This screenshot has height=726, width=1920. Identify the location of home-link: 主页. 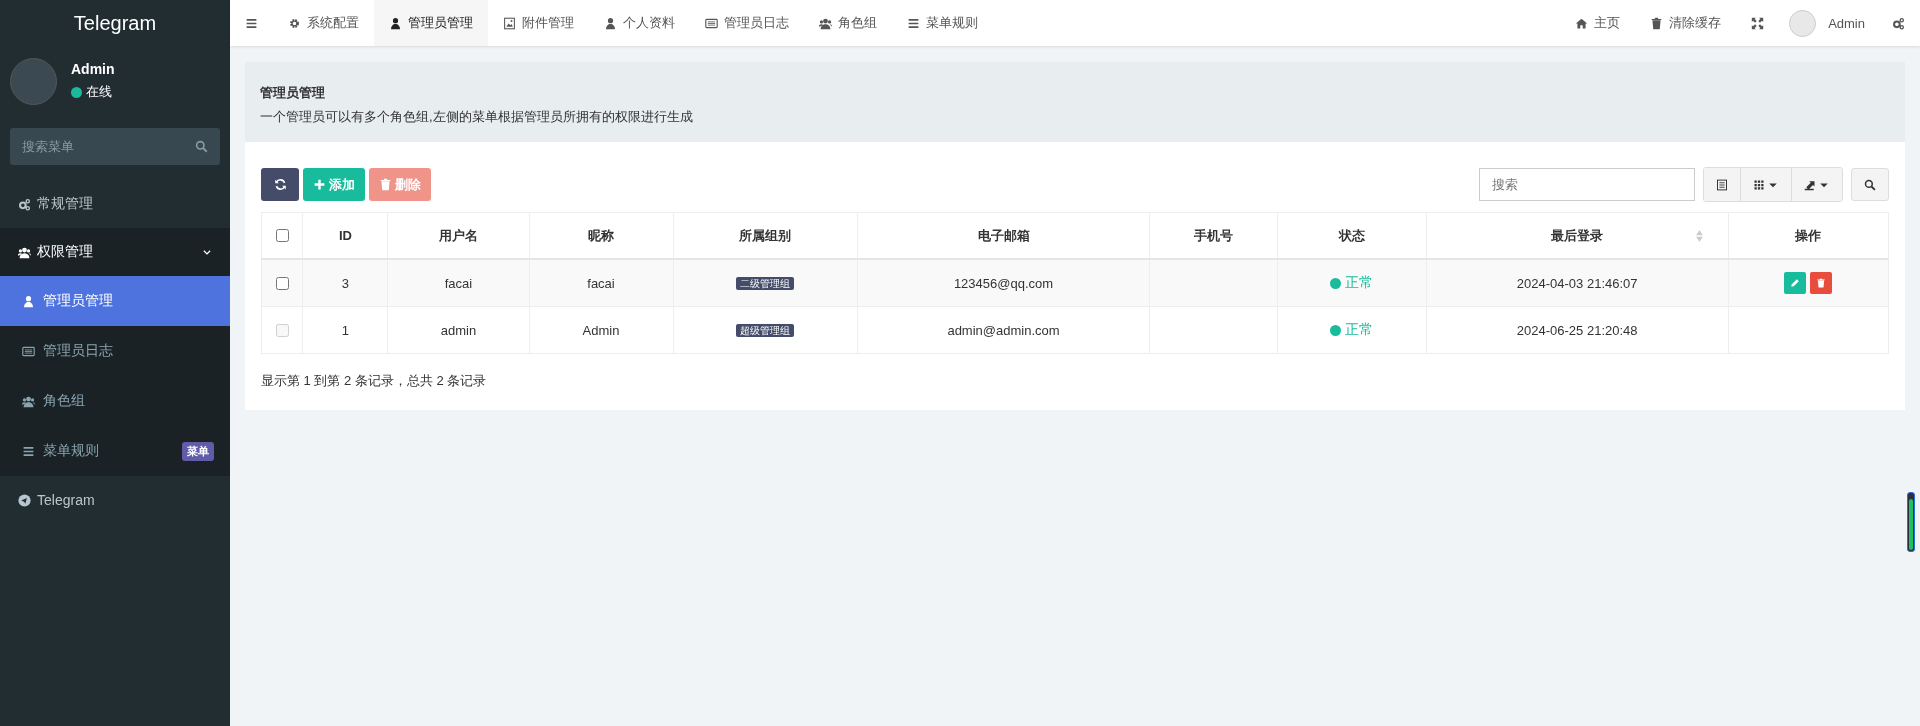
(1598, 23).